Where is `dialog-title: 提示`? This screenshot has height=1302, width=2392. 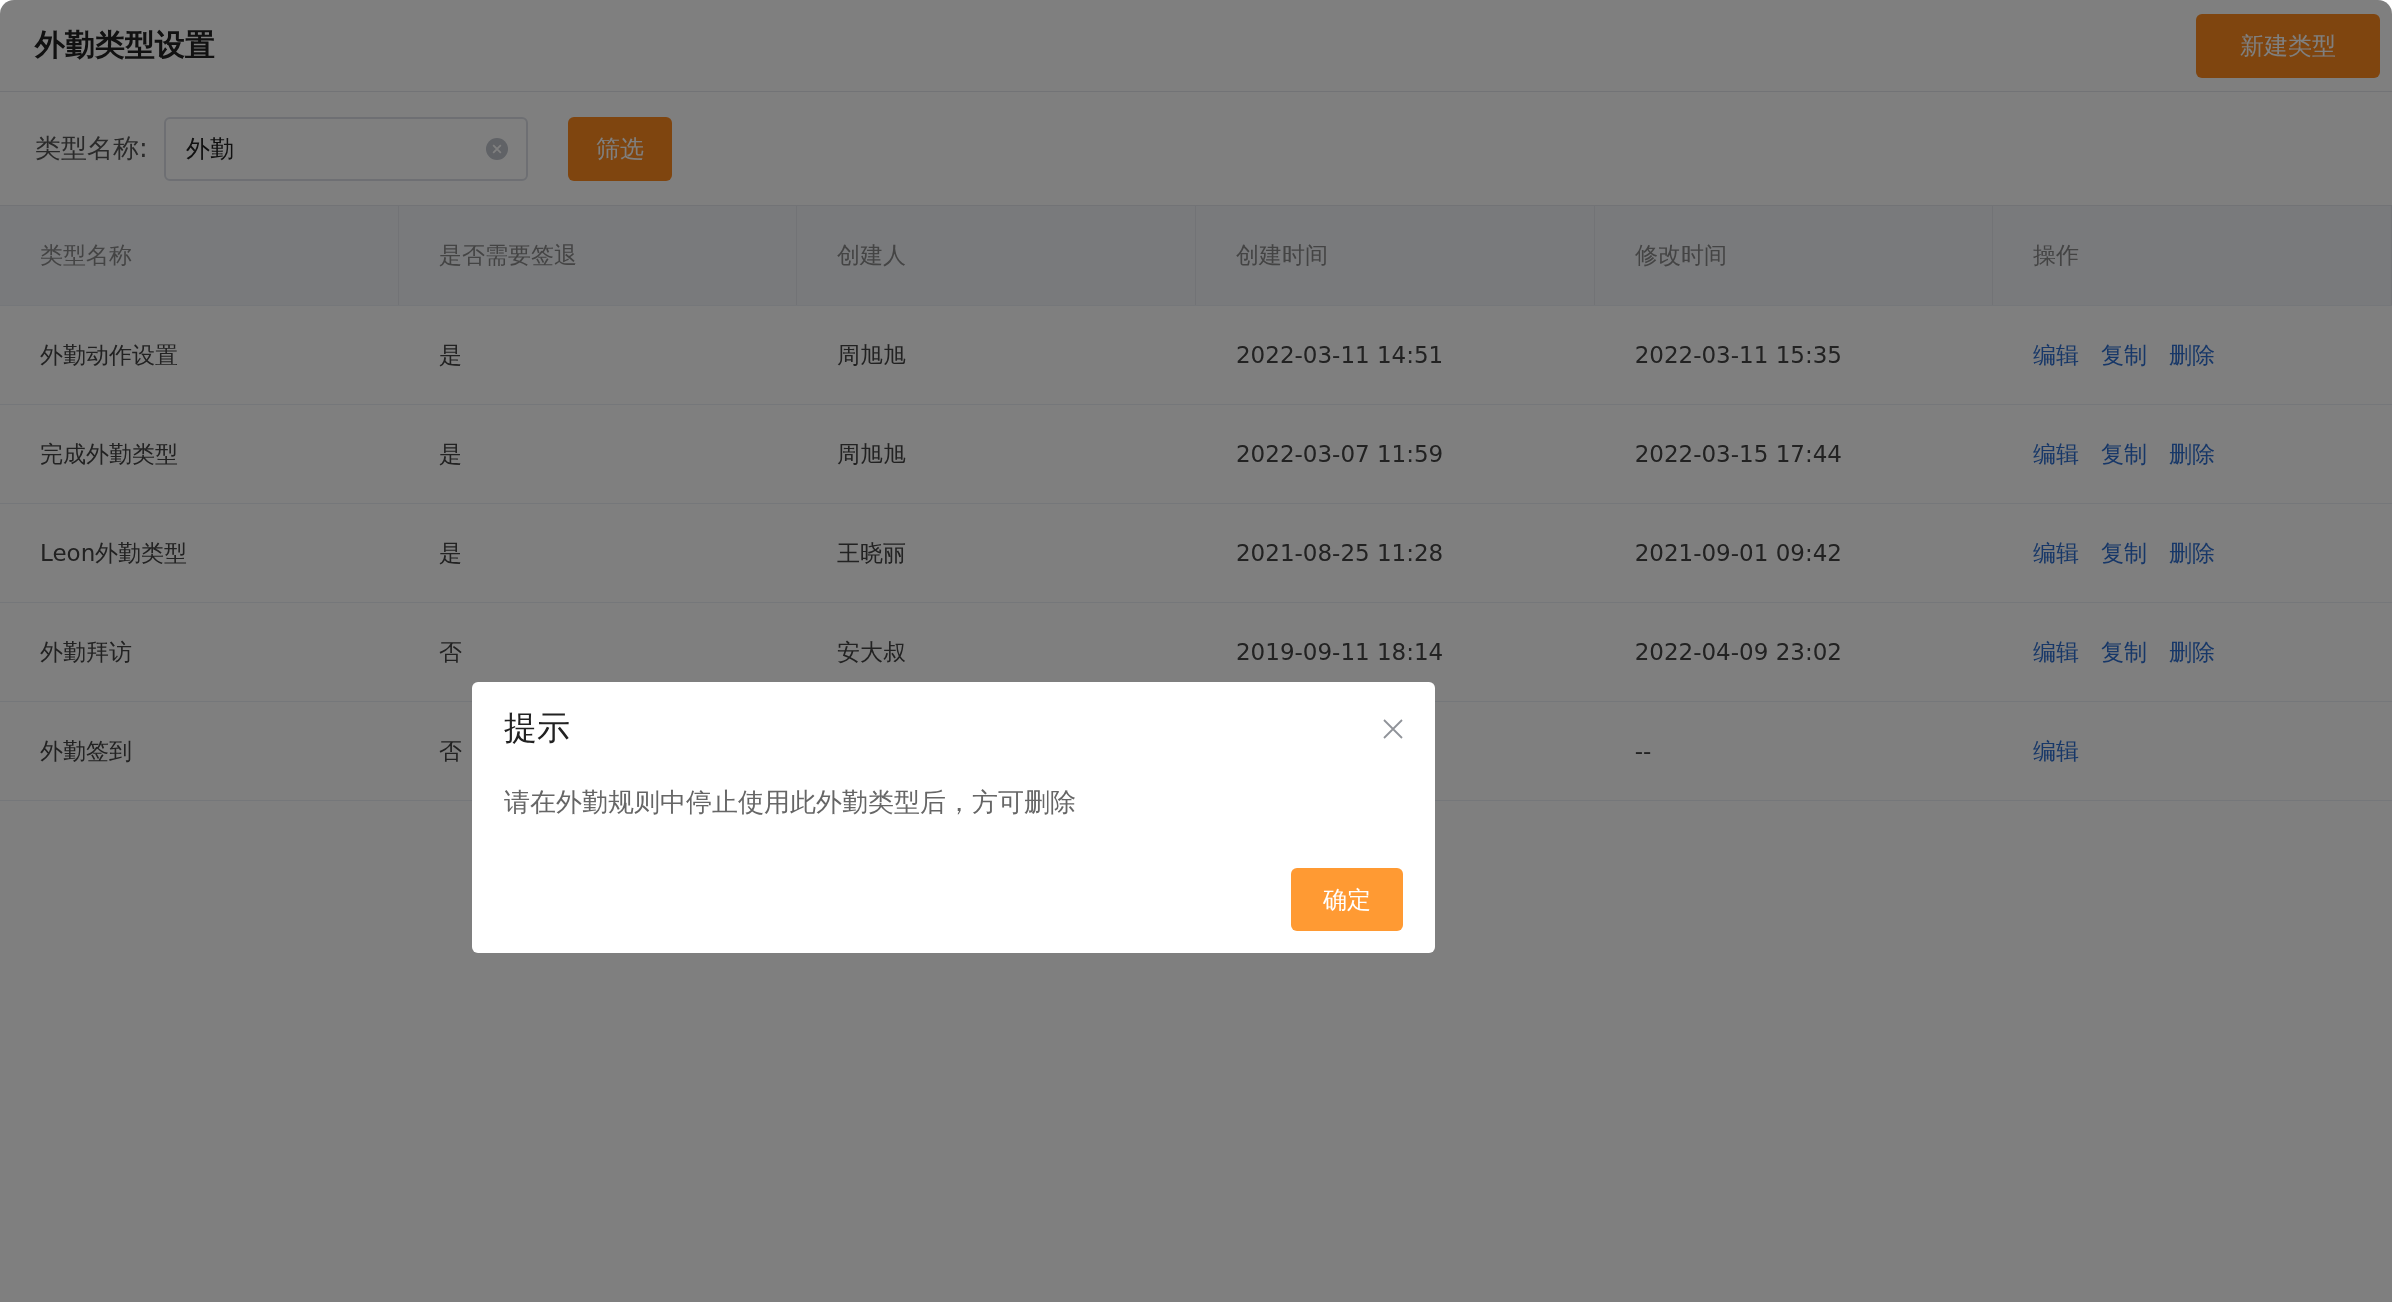 dialog-title: 提示 is located at coordinates (537, 728).